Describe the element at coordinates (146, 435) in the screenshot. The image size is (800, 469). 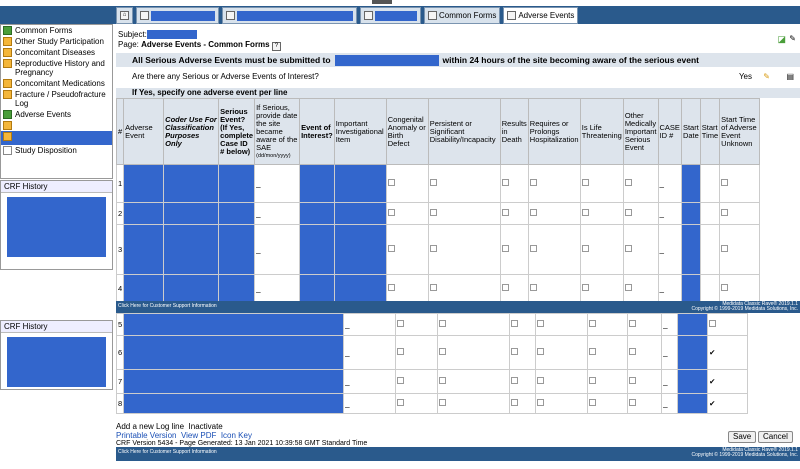
I see `printable-link: Printable Version` at that location.